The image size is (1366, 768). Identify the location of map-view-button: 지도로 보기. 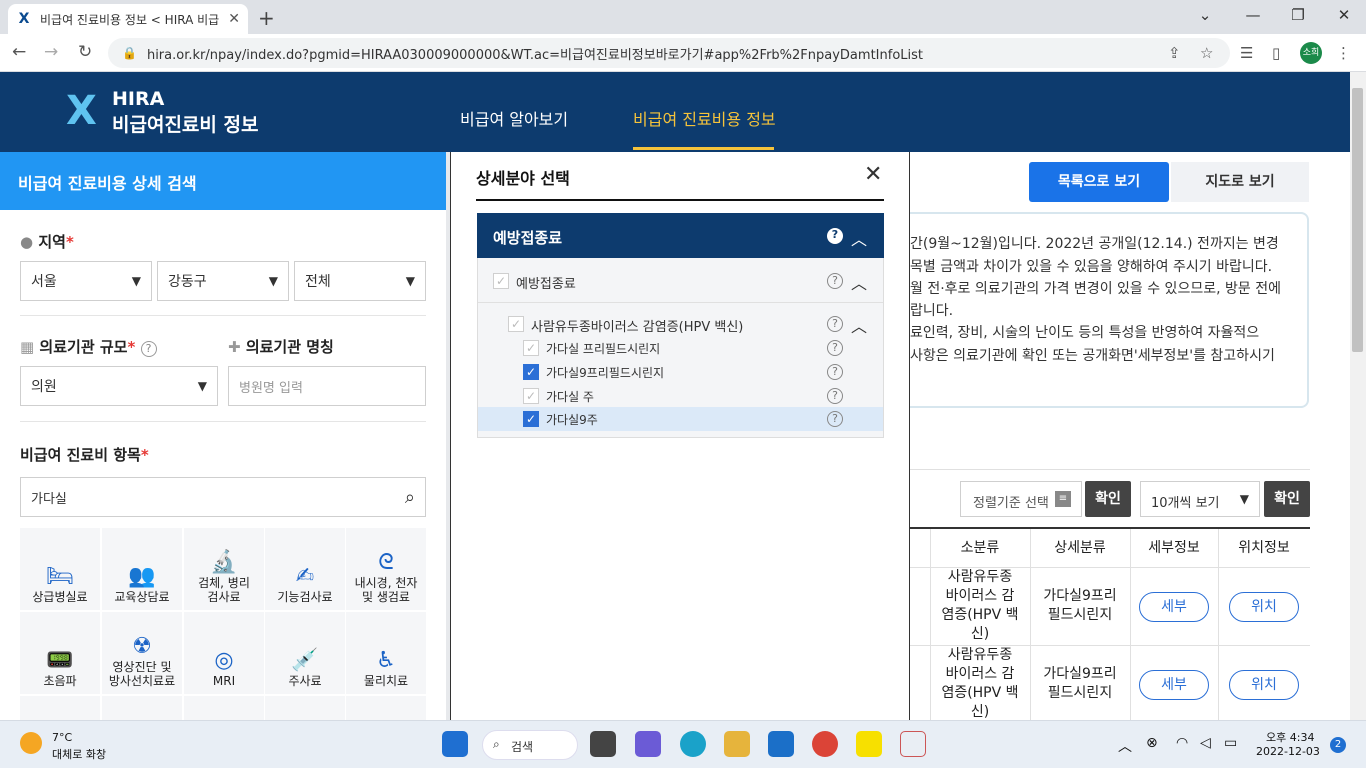
(1240, 182).